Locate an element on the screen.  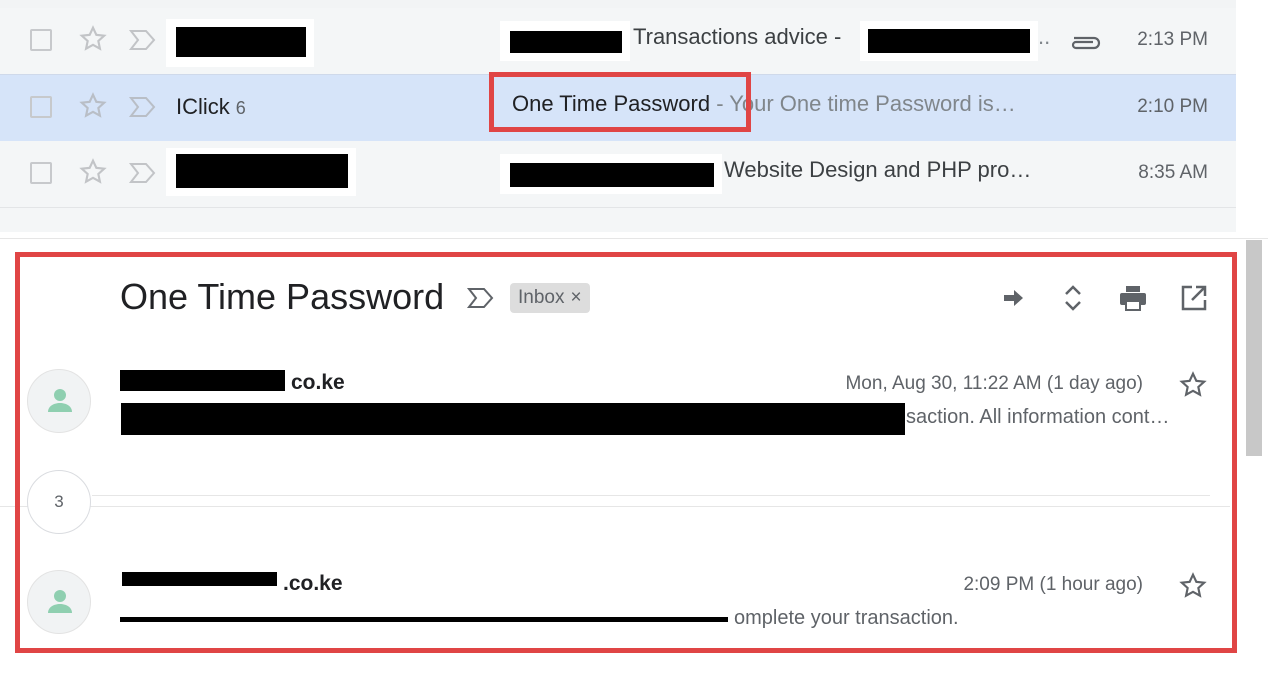
email-row: Website Design and PHP pro… 8:35 AM is located at coordinates (618, 174).